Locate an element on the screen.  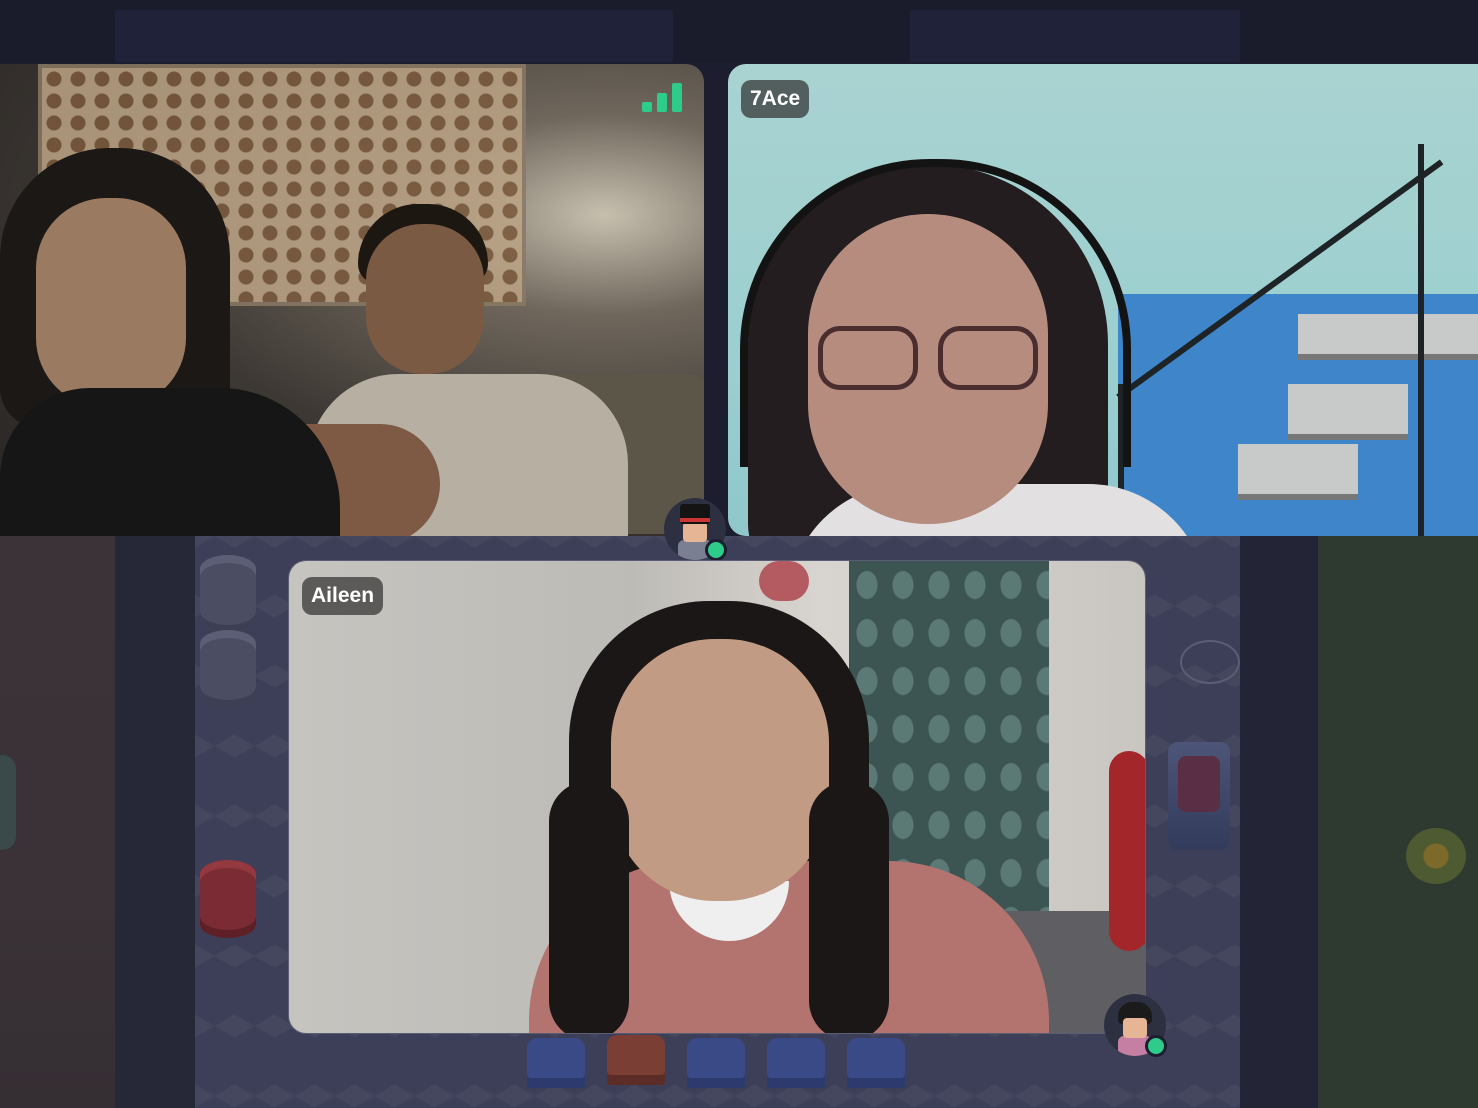
signal-strength-icon is located at coordinates (663, 97).